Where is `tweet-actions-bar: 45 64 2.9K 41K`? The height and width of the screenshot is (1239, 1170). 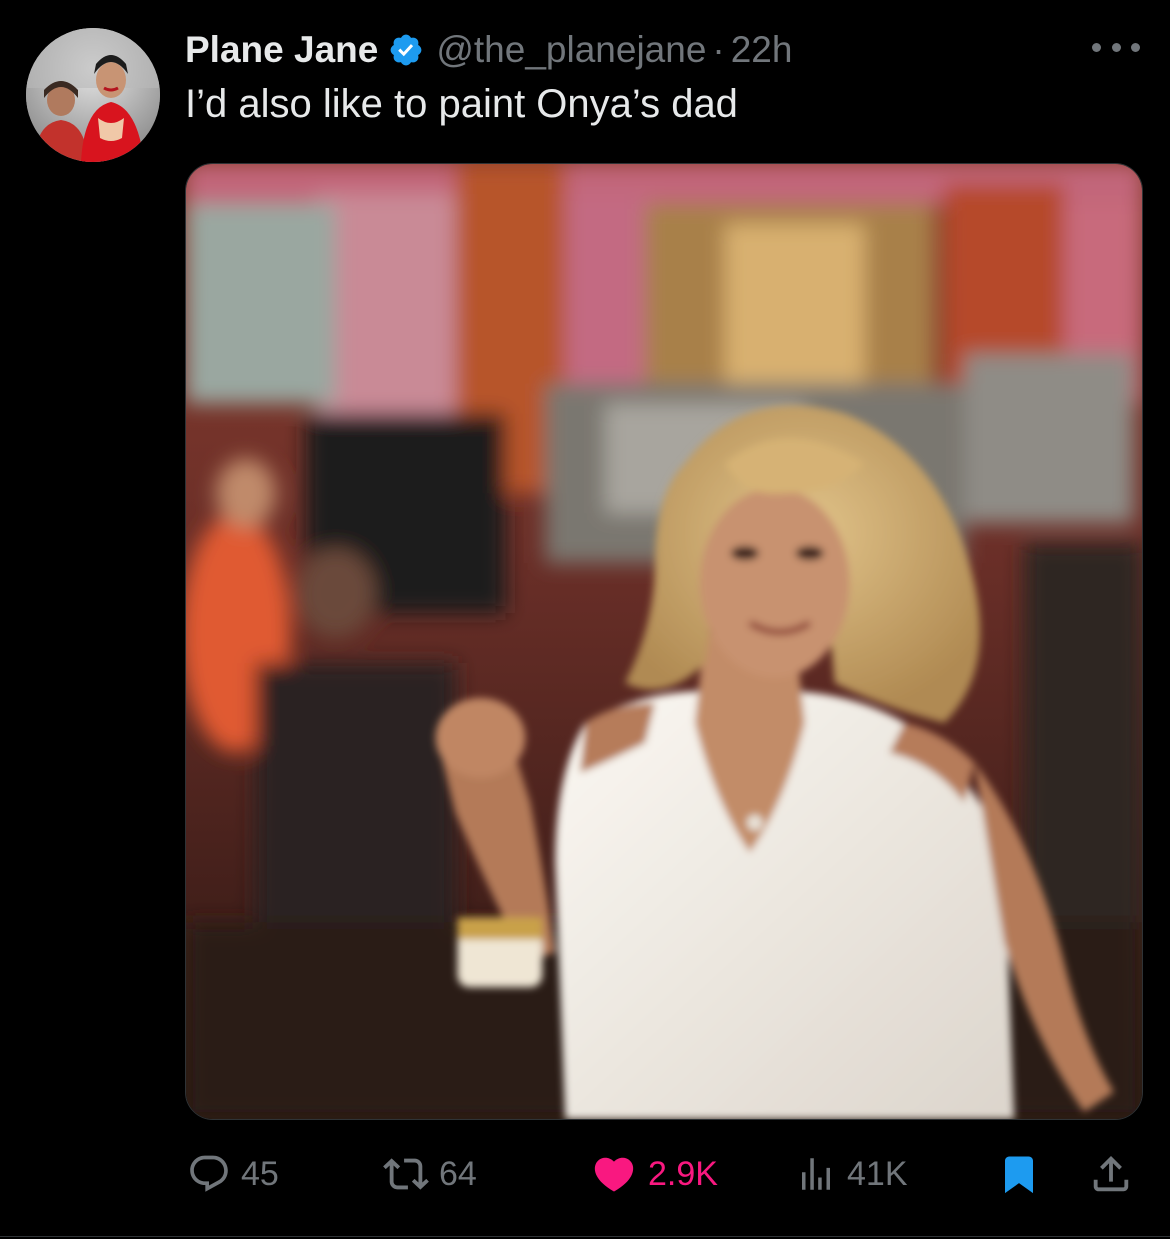
tweet-actions-bar: 45 64 2.9K 41K is located at coordinates (585, 1174).